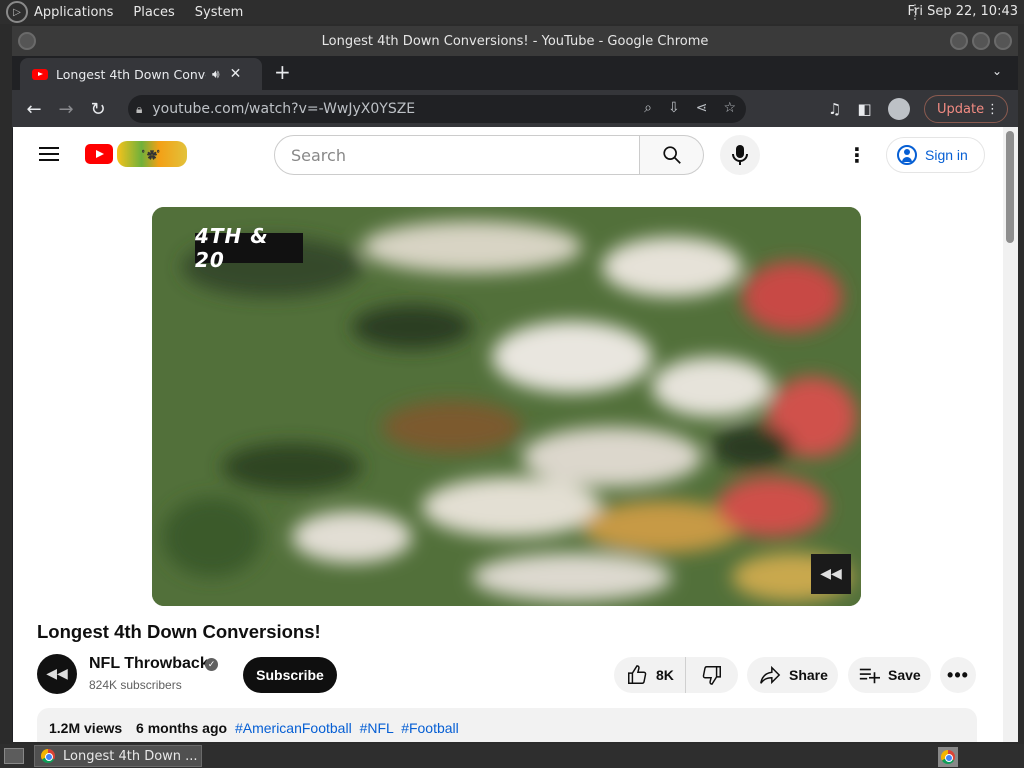  Describe the element at coordinates (57, 674) in the screenshot. I see `channel-avatar: ◀◀` at that location.